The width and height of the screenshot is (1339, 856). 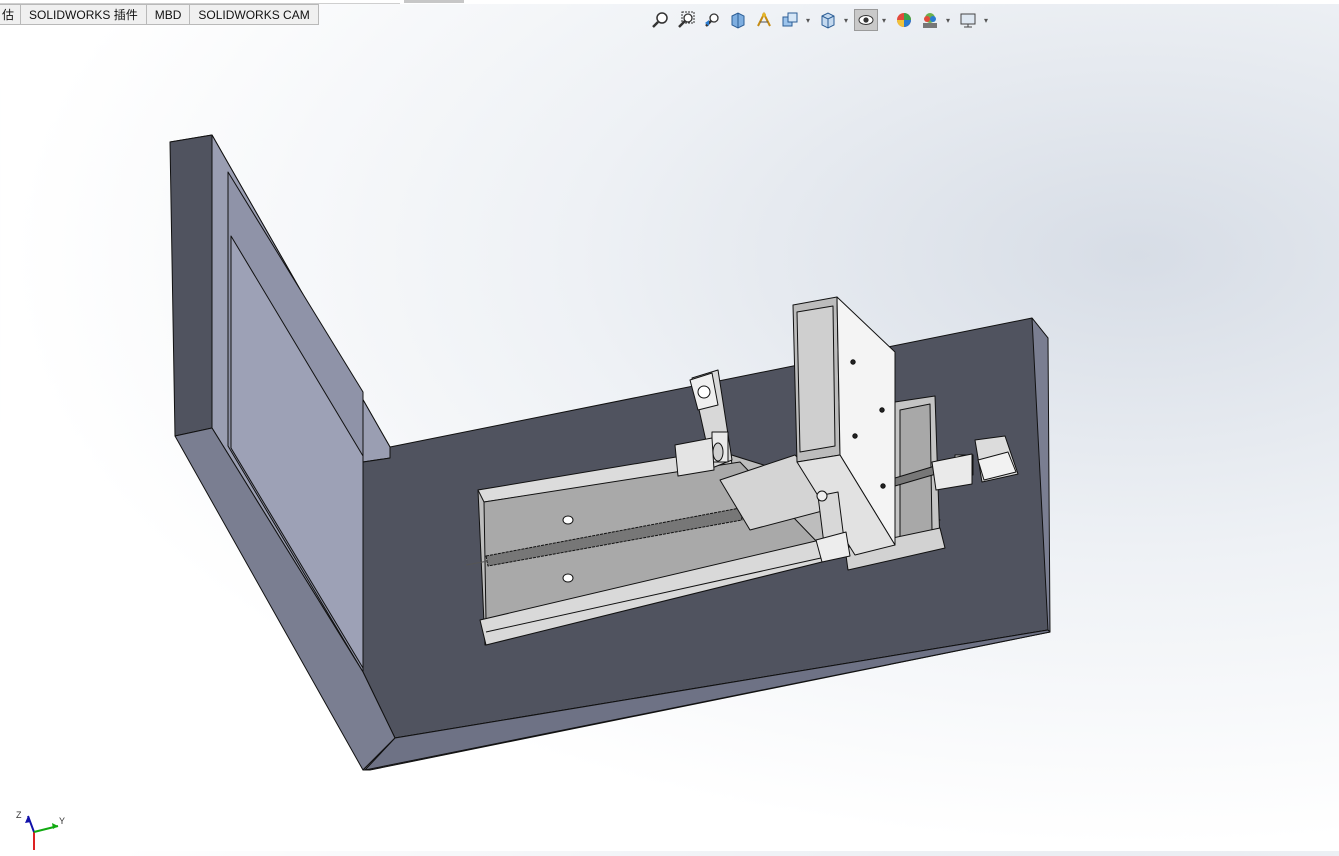 What do you see at coordinates (694, 457) in the screenshot?
I see `bearing-block` at bounding box center [694, 457].